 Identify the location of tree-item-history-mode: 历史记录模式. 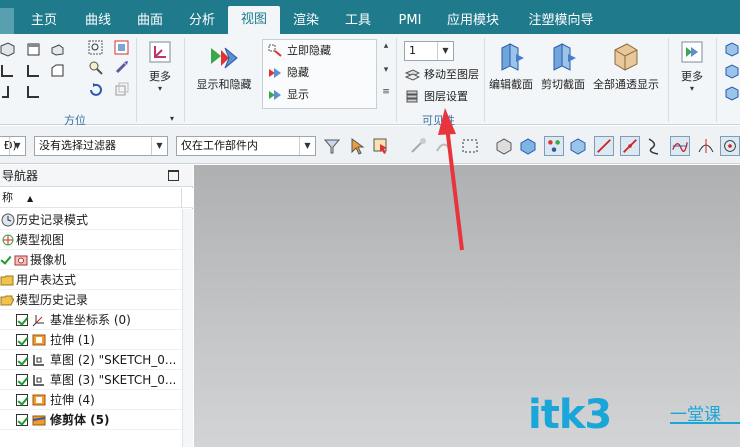
(92, 220).